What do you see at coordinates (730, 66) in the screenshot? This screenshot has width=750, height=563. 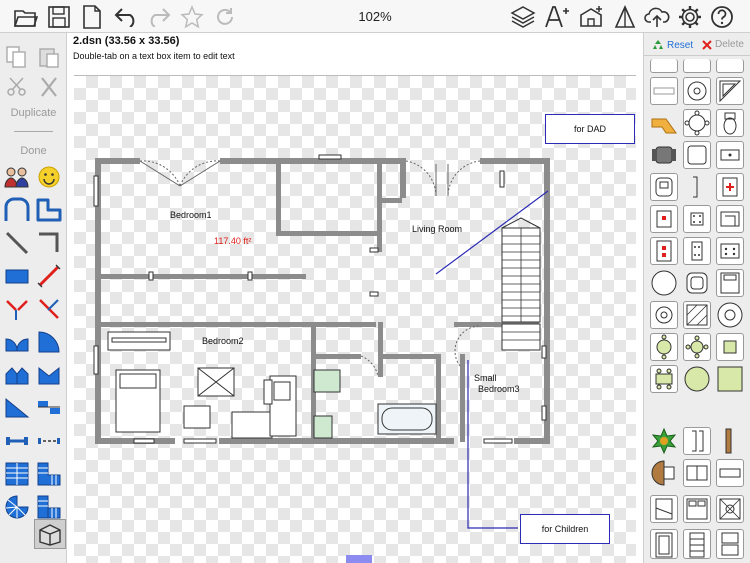 I see `symbol-bath-partial` at bounding box center [730, 66].